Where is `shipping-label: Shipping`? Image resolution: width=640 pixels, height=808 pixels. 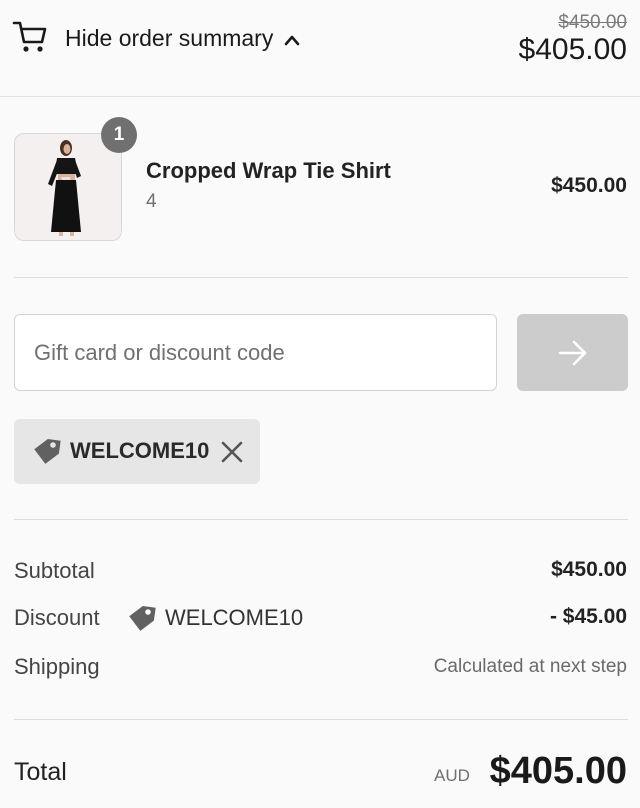 shipping-label: Shipping is located at coordinates (57, 666).